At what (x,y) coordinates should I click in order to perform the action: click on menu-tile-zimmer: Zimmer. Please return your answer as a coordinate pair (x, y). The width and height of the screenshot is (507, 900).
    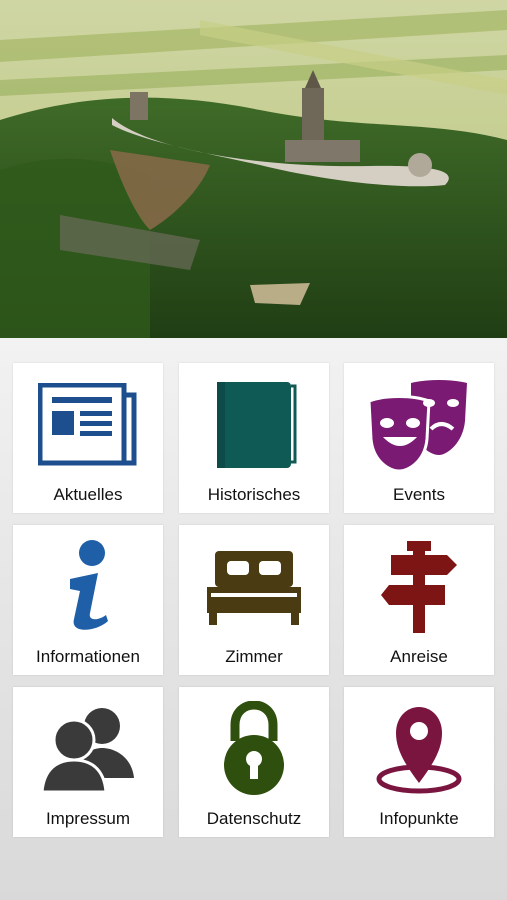
    Looking at the image, I should click on (254, 600).